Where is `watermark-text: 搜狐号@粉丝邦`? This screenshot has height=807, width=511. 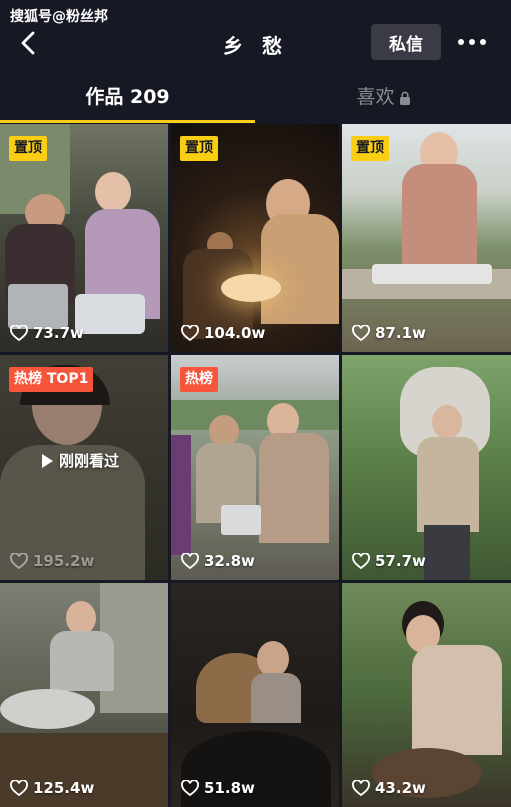
watermark-text: 搜狐号@粉丝邦 is located at coordinates (59, 17).